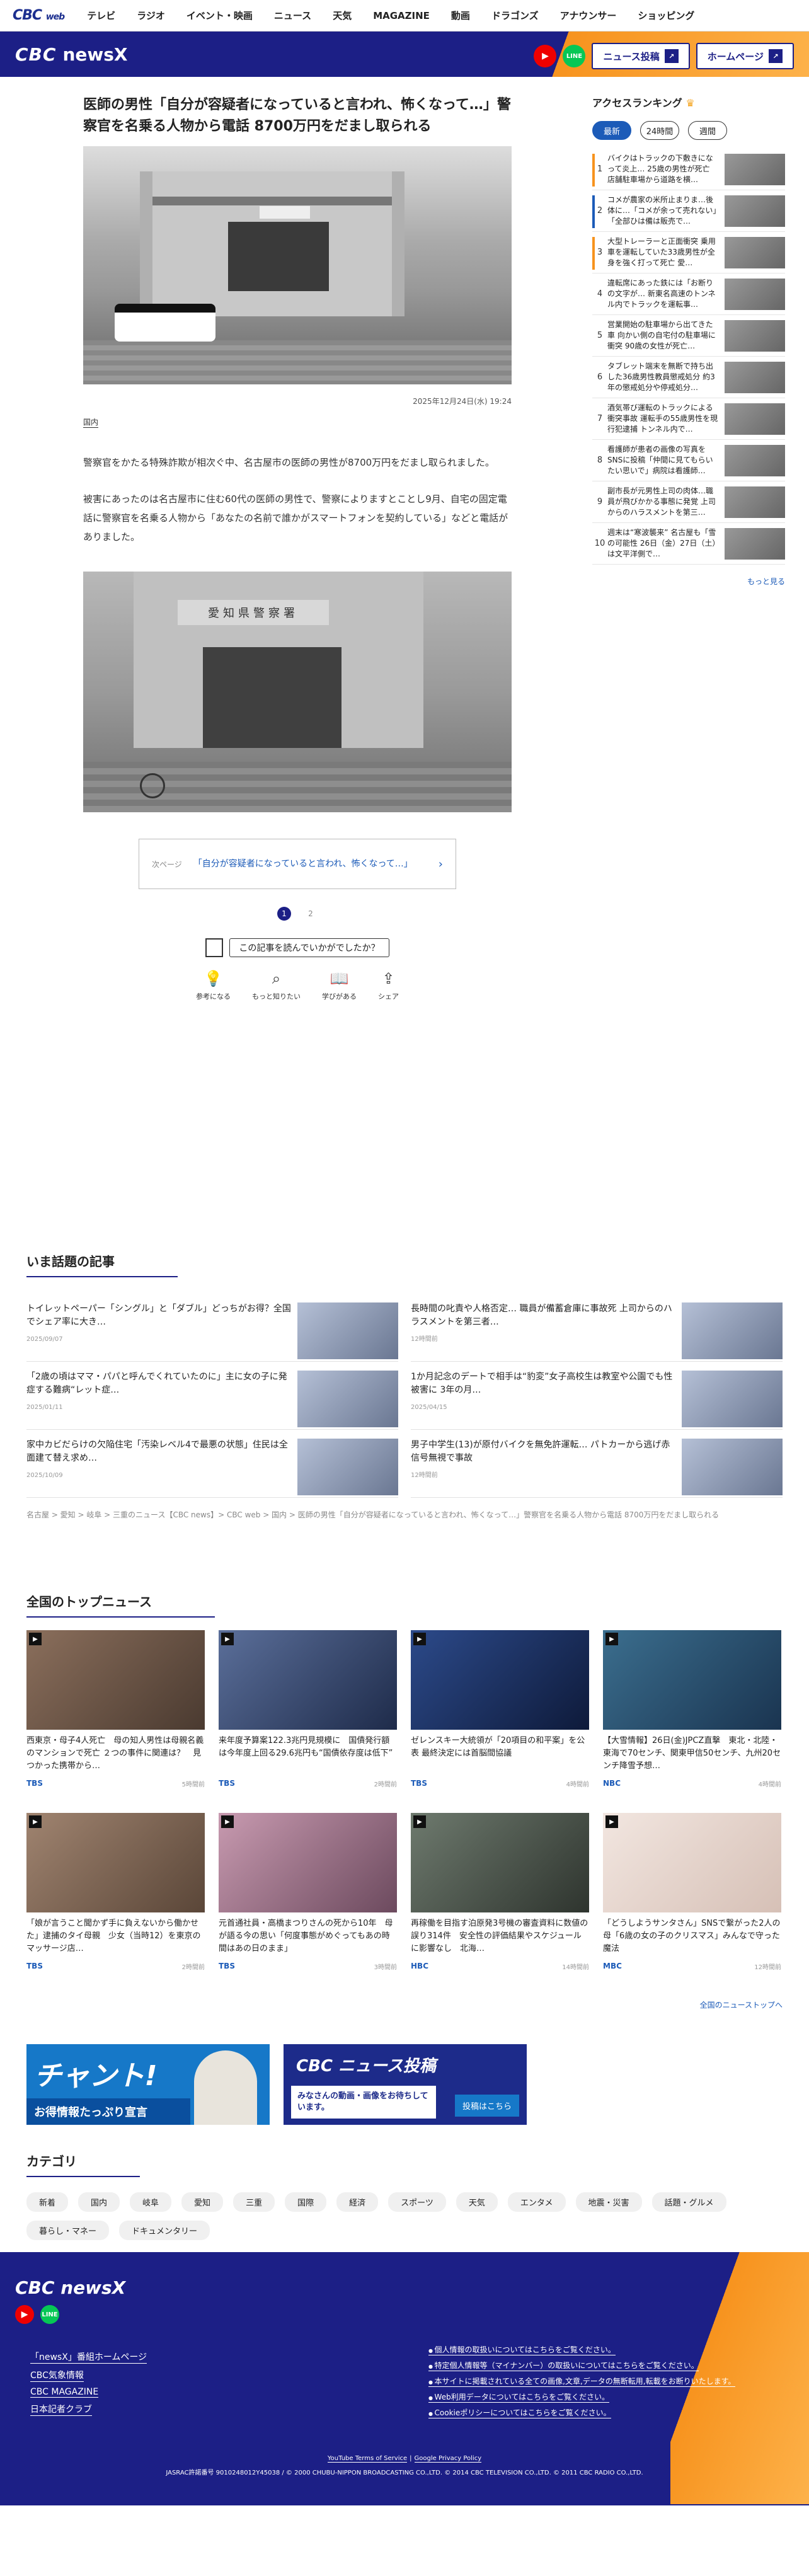 Image resolution: width=809 pixels, height=2576 pixels. Describe the element at coordinates (707, 130) in the screenshot. I see `tab-weekly: 週間` at that location.